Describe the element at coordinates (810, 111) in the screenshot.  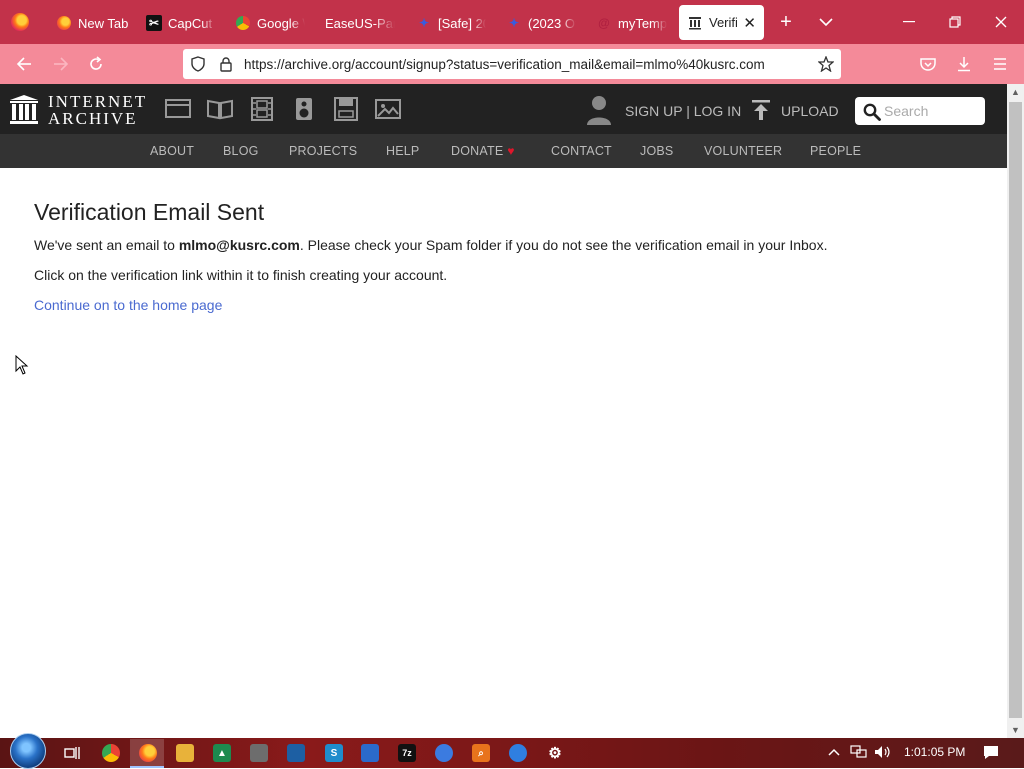
I see `upload-link: UPLOAD` at that location.